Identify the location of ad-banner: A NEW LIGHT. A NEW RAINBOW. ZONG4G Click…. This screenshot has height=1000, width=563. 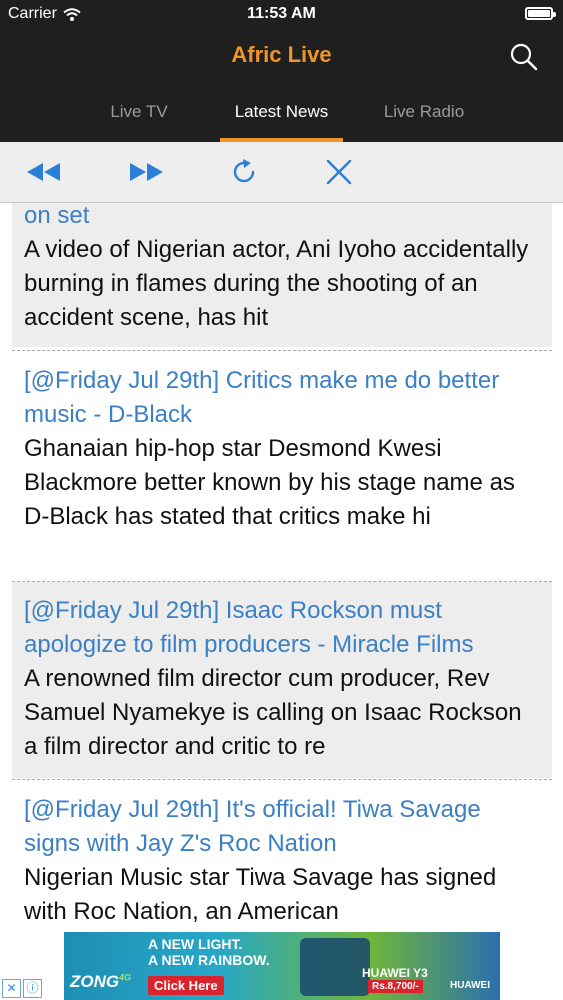
(282, 966).